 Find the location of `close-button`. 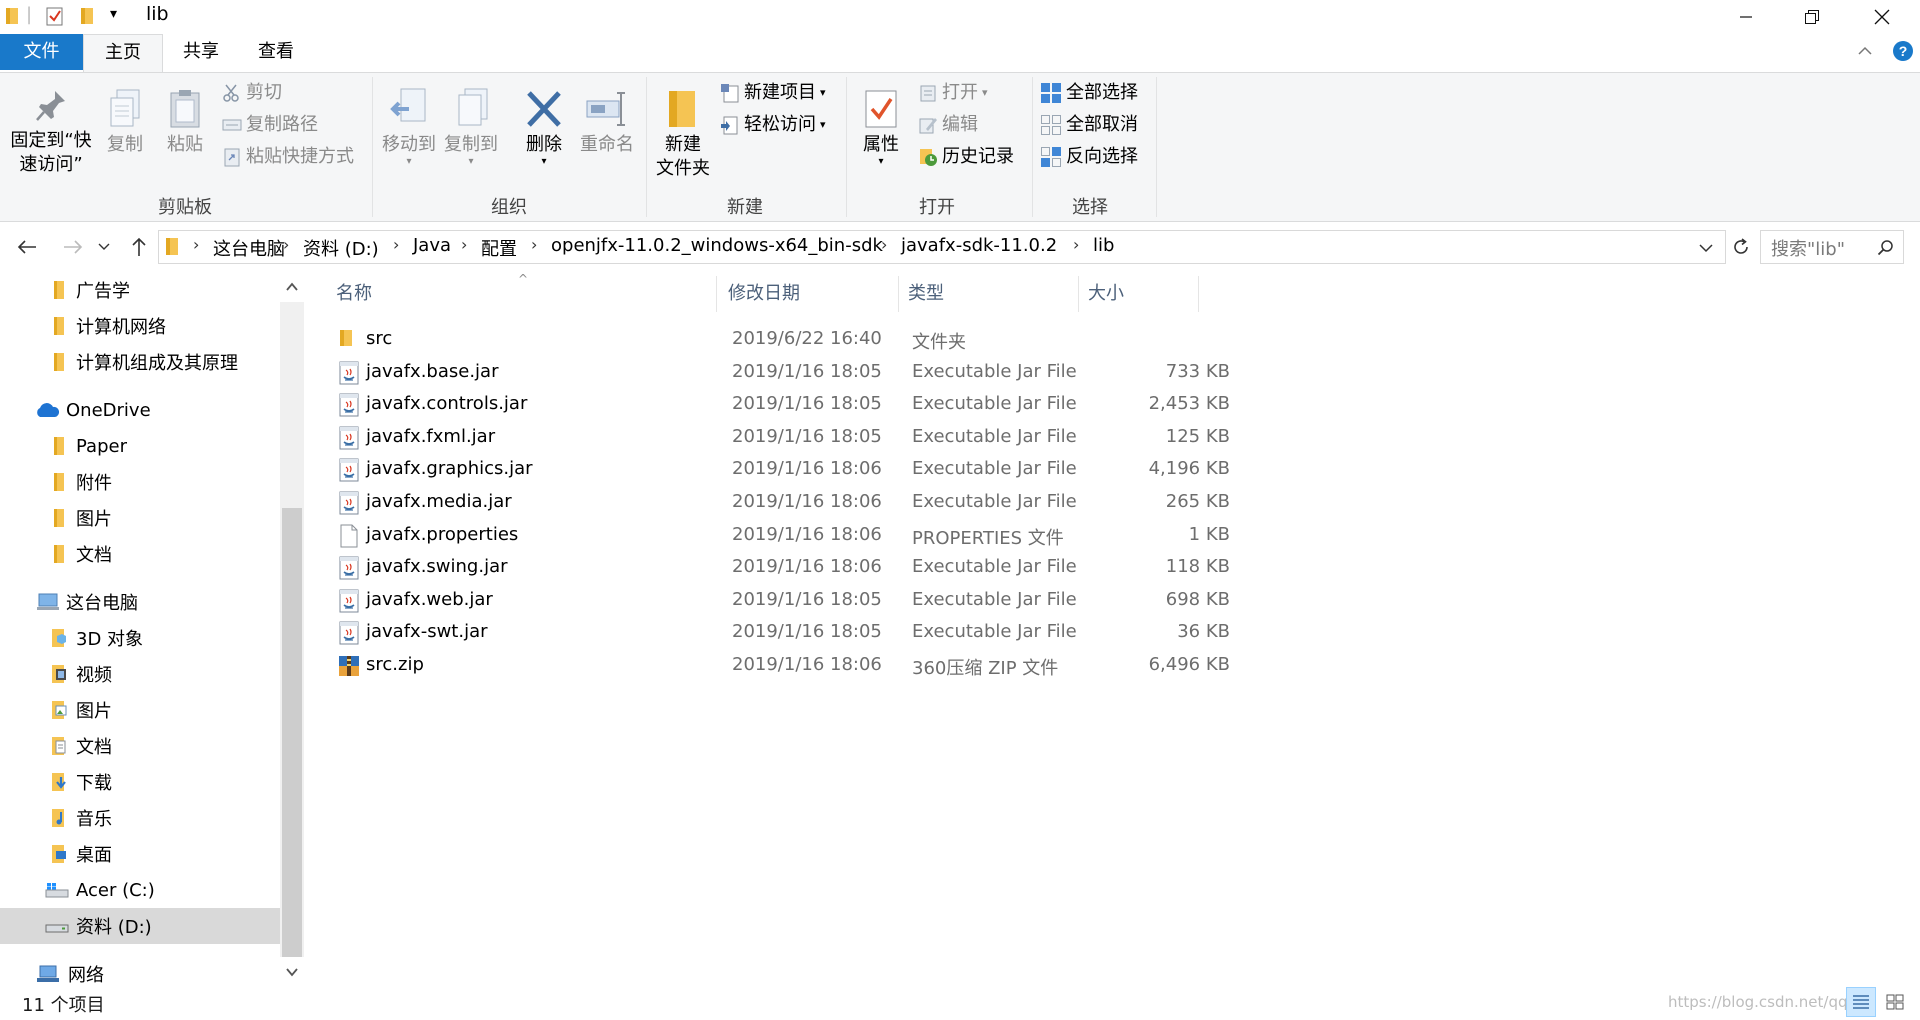

close-button is located at coordinates (1882, 17).